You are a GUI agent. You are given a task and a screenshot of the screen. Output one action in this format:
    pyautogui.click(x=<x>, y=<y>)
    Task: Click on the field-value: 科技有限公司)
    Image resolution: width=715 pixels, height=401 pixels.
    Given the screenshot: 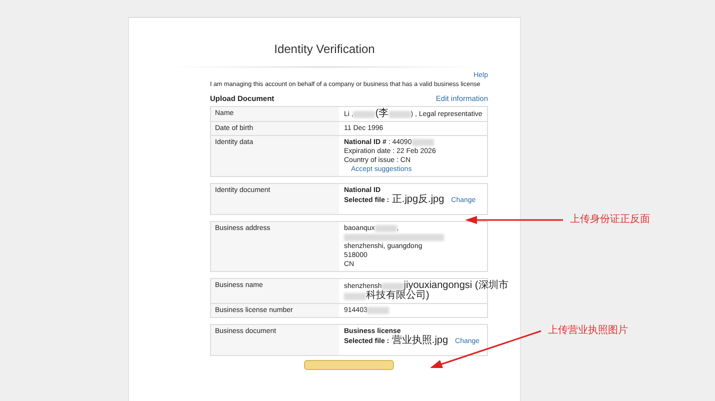 What is the action you would take?
    pyautogui.click(x=398, y=295)
    